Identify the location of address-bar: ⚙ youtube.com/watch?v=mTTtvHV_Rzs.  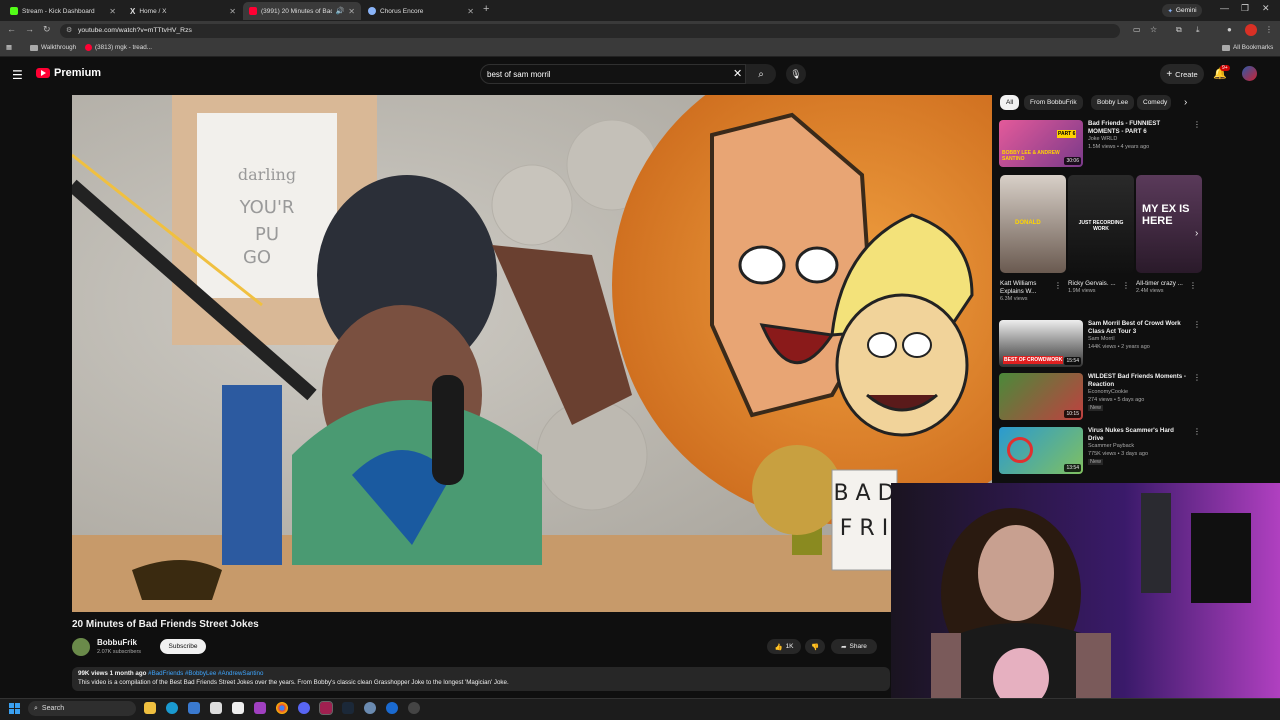
(590, 31).